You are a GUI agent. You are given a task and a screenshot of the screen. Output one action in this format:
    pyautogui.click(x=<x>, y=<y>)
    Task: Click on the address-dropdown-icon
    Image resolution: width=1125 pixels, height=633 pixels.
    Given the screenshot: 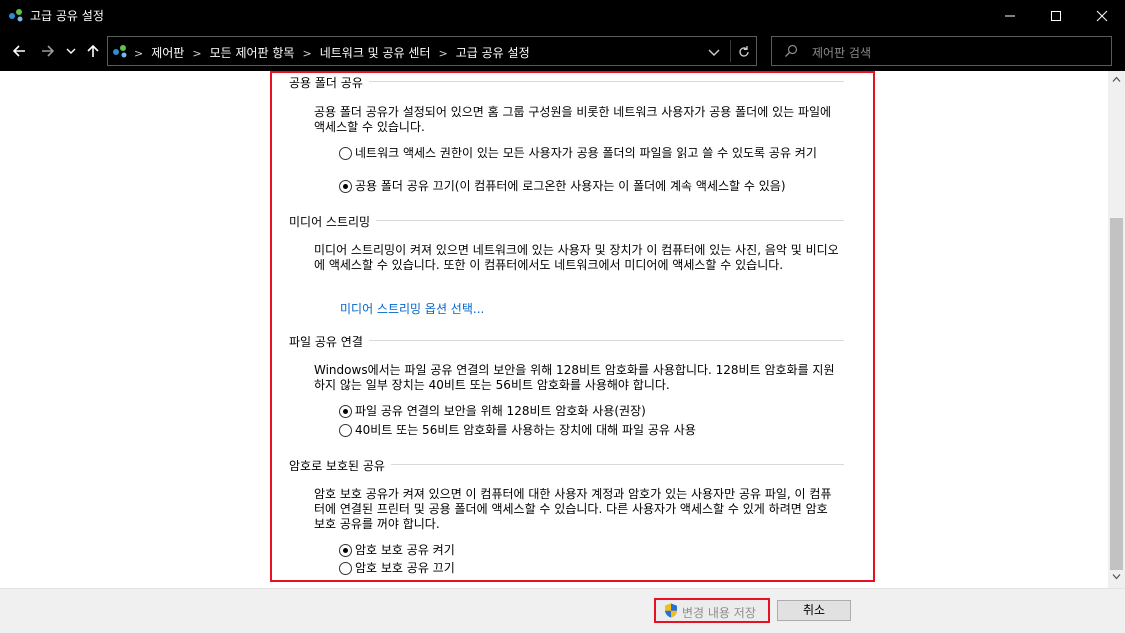 What is the action you would take?
    pyautogui.click(x=714, y=52)
    